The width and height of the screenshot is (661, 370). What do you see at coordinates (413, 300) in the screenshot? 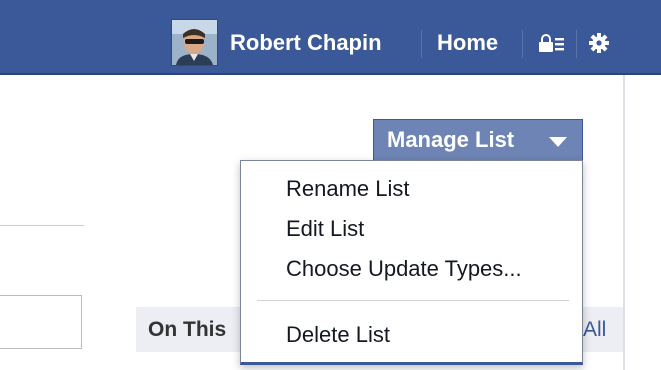
I see `menu-divider` at bounding box center [413, 300].